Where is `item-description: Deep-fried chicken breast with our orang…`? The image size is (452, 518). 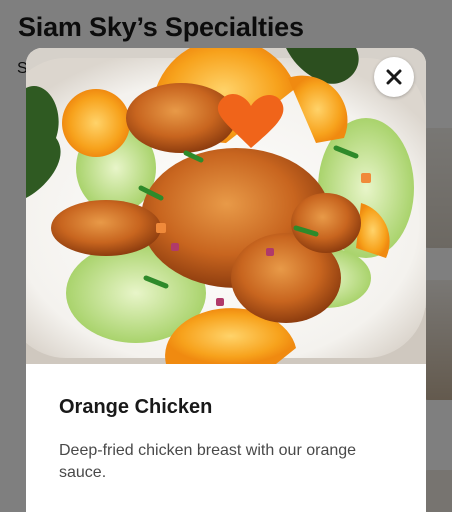
item-description: Deep-fried chicken breast with our orang… is located at coordinates (208, 461).